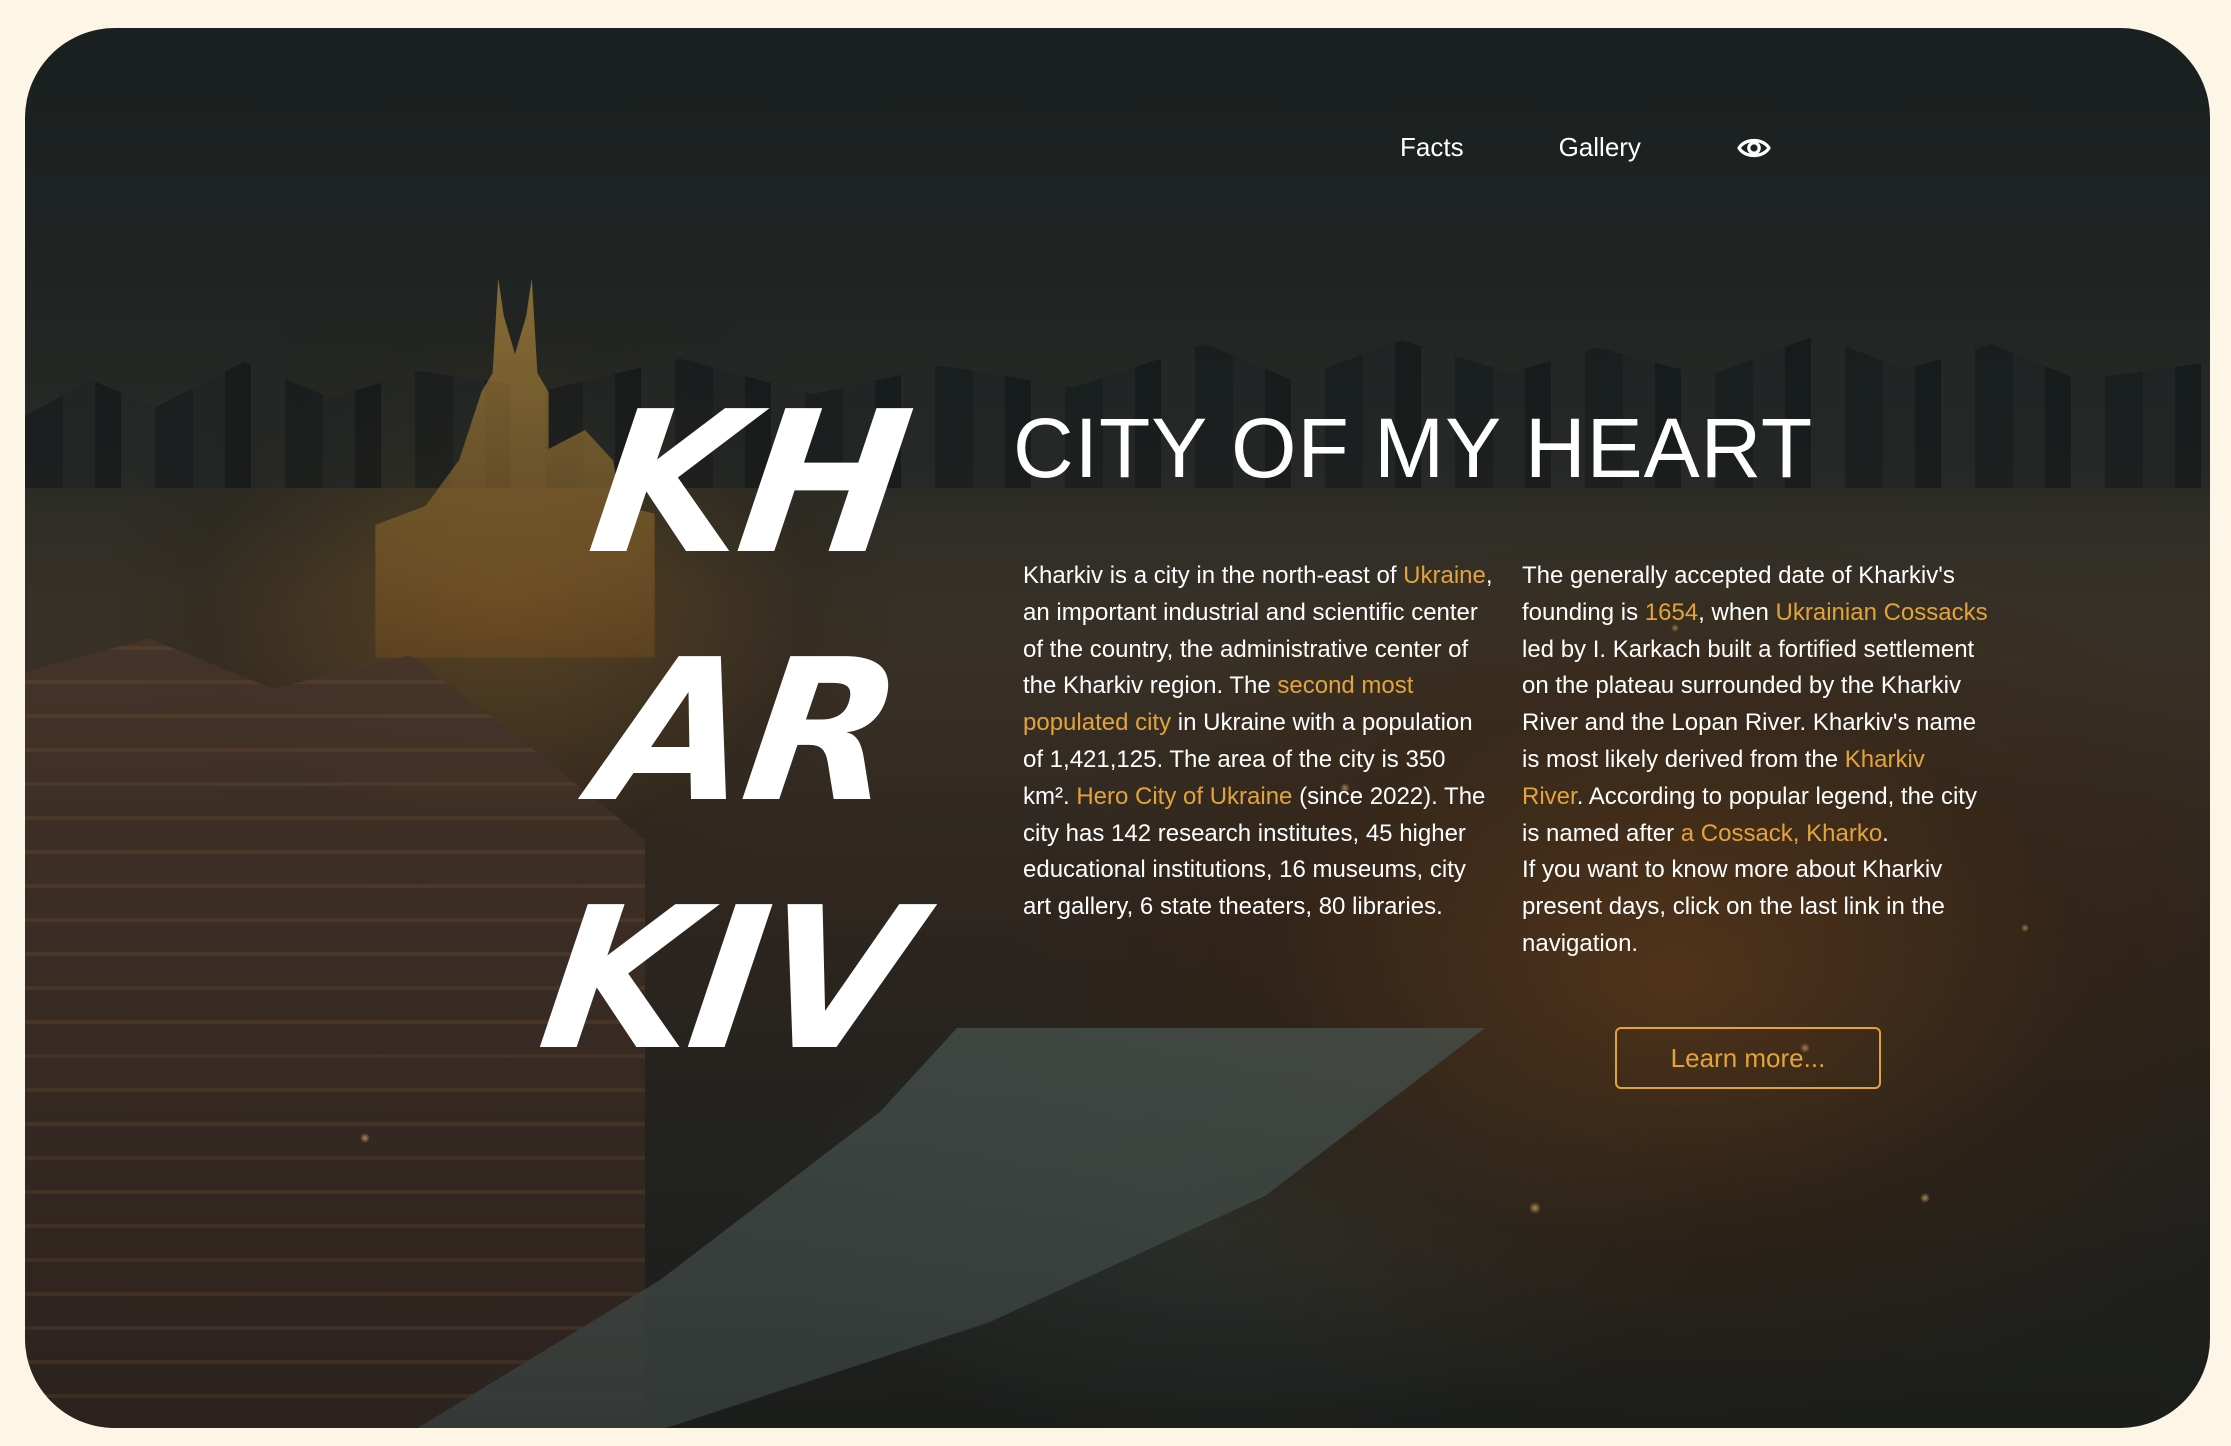 This screenshot has width=2231, height=1446. What do you see at coordinates (727, 980) in the screenshot?
I see `city-name-line-3: KIV` at bounding box center [727, 980].